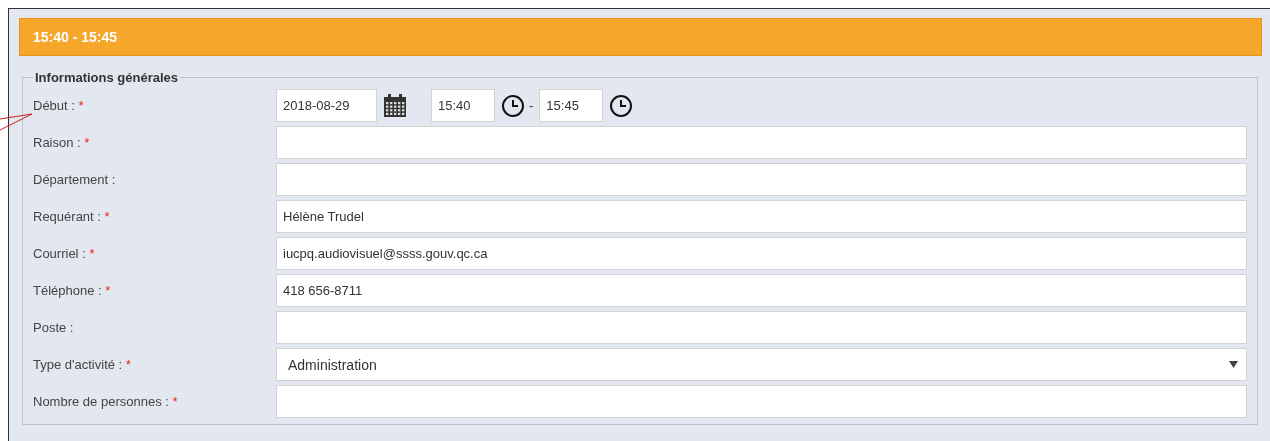  I want to click on field-label: Courriel : *, so click(64, 253).